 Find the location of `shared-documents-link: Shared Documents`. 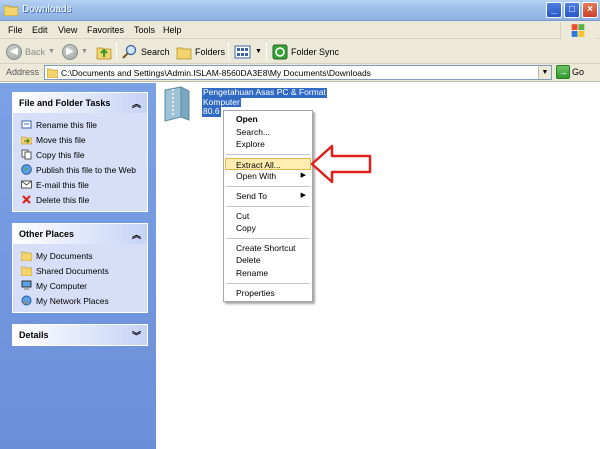

shared-documents-link: Shared Documents is located at coordinates (81, 270).